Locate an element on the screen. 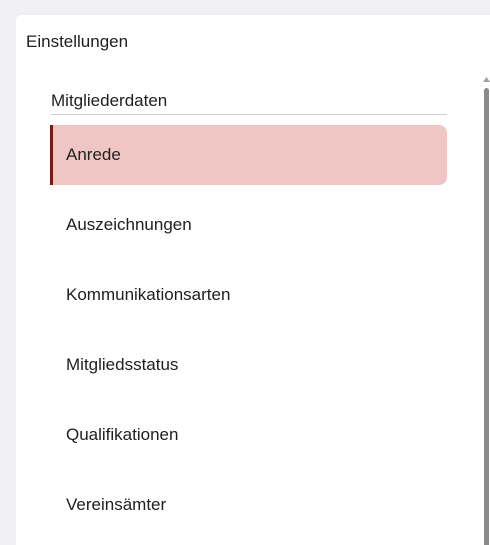  nav-item-label: Vereinsämter is located at coordinates (116, 504).